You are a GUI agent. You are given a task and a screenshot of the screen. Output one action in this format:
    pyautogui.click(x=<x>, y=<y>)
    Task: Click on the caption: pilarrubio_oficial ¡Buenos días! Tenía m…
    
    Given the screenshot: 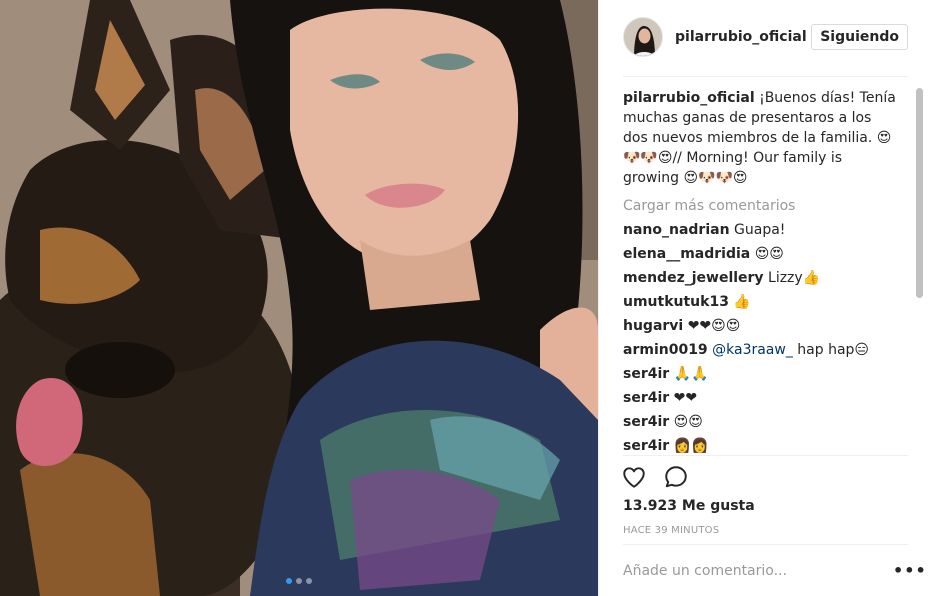 What is the action you would take?
    pyautogui.click(x=760, y=138)
    